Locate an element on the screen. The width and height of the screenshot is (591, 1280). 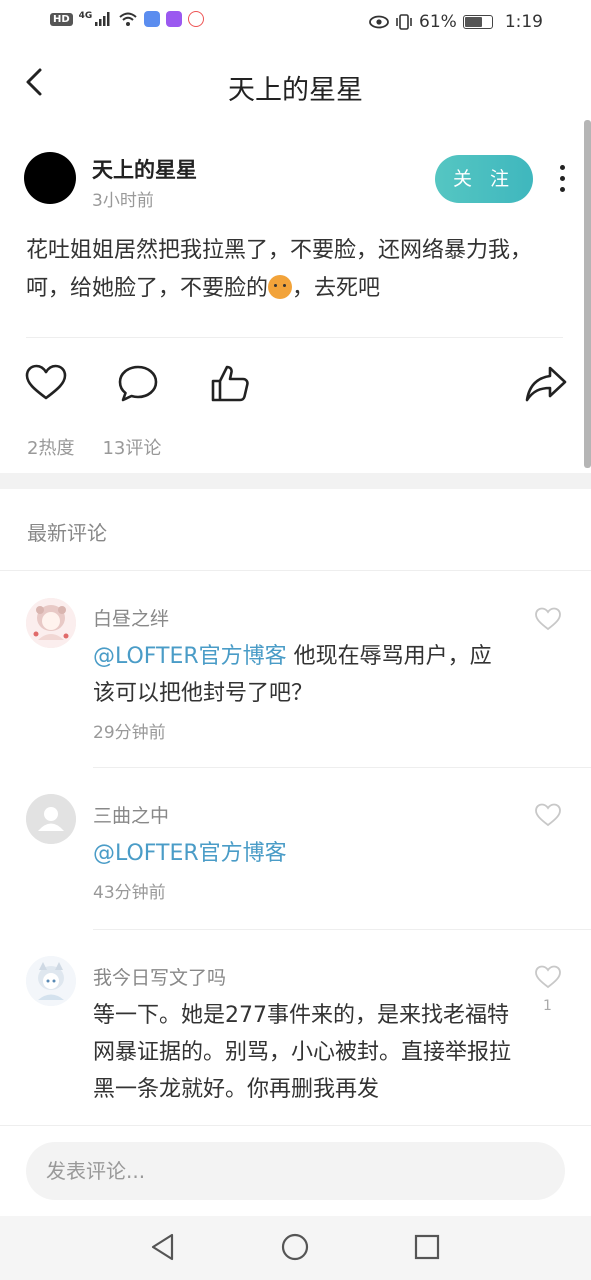
author-name: 天上的星星 is located at coordinates (144, 169).